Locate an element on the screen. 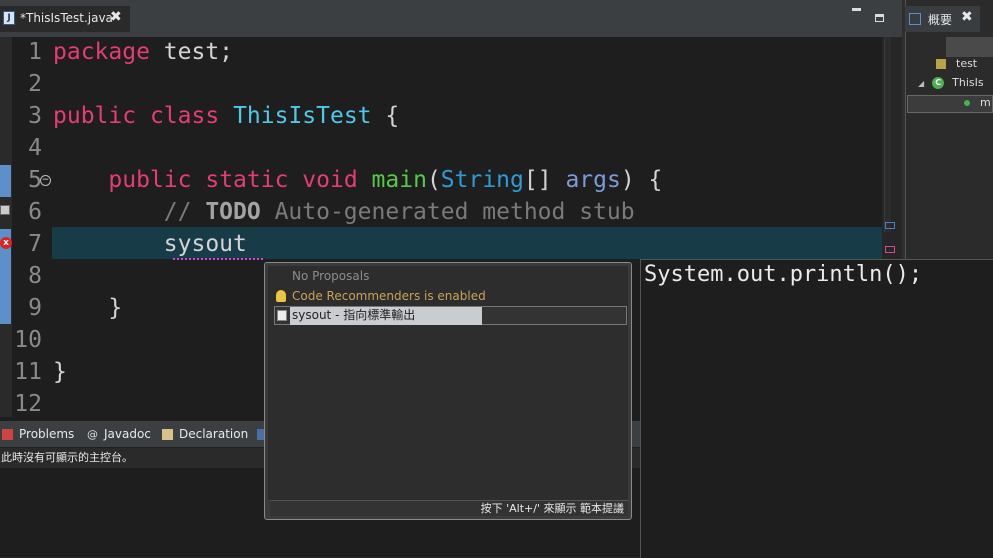 The width and height of the screenshot is (993, 558). line-number: 11 is located at coordinates (28, 372).